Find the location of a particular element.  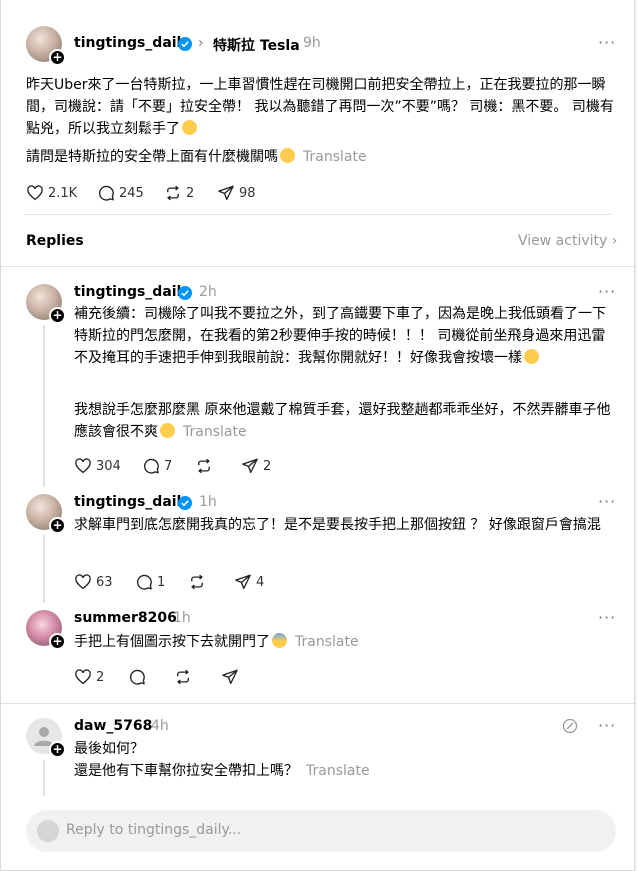

reply-actions: 63 1 4 is located at coordinates (224, 583).